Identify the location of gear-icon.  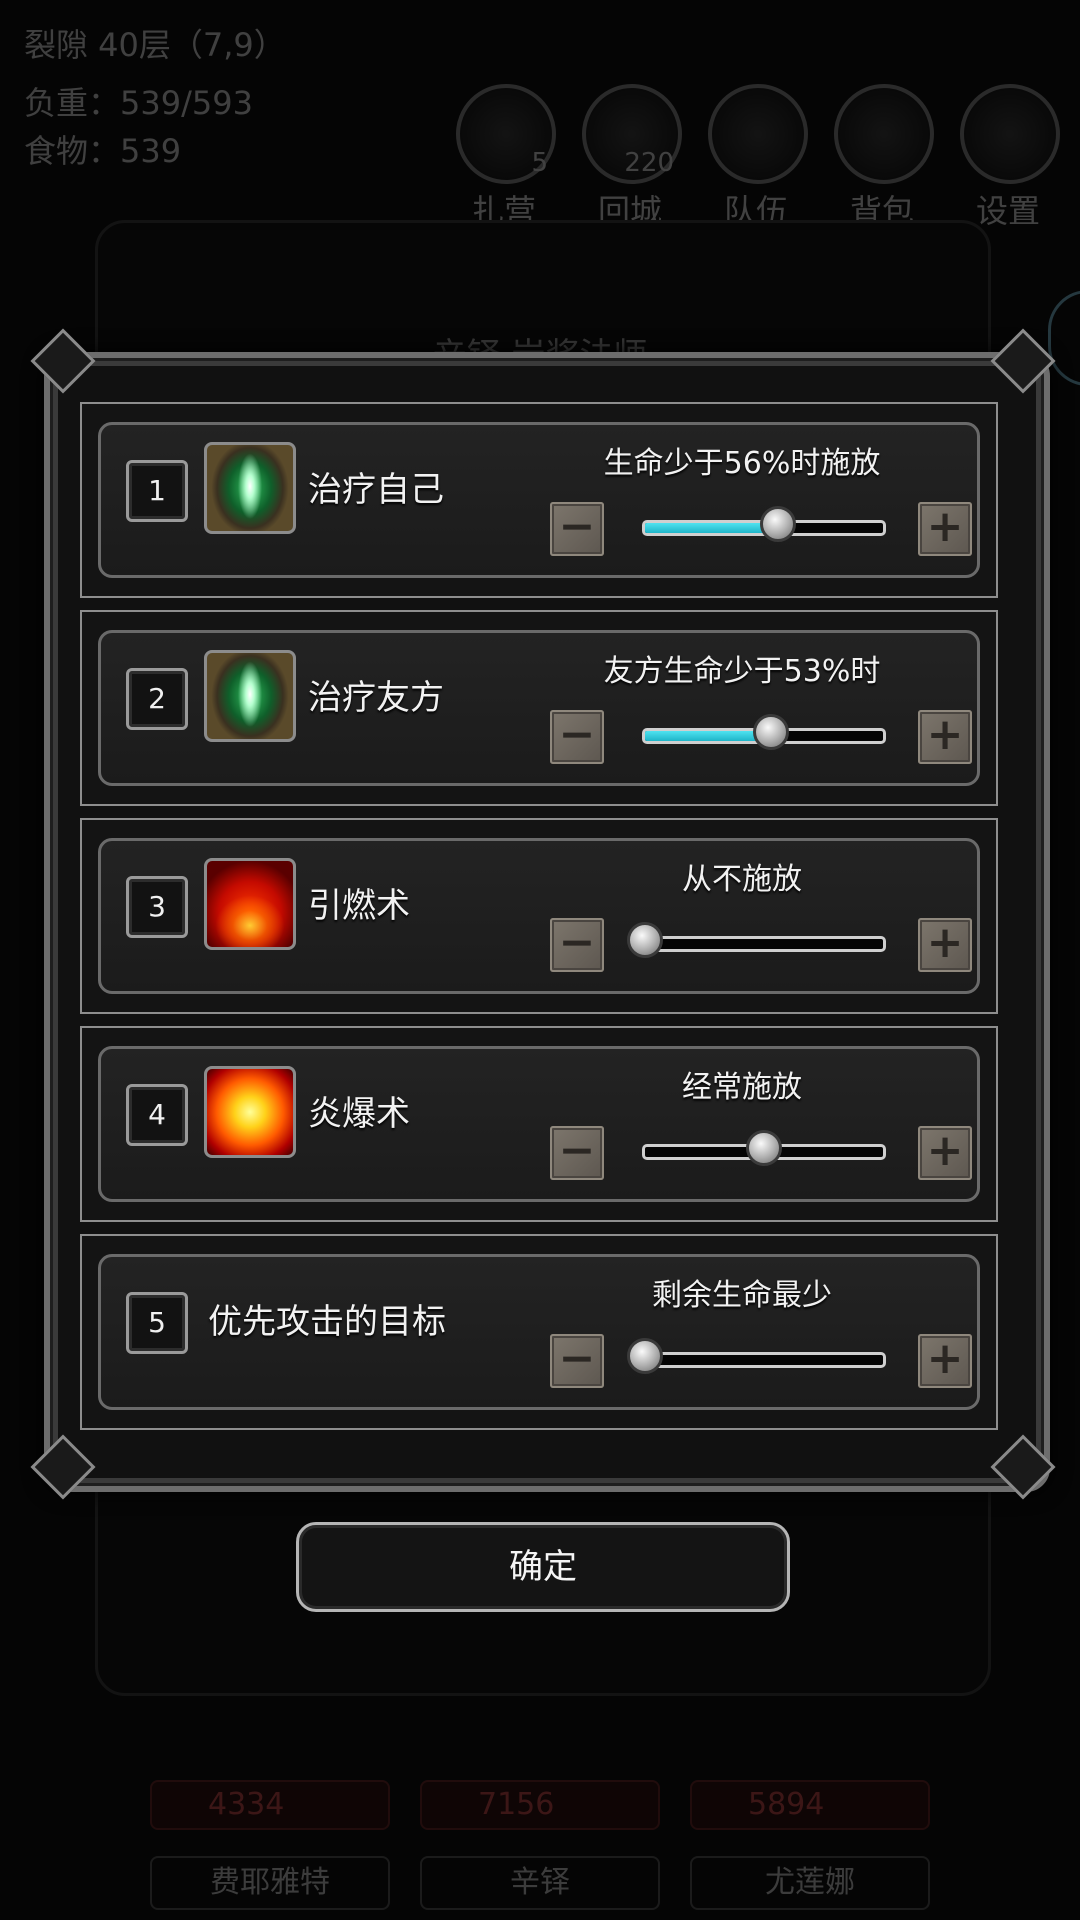
(1010, 134).